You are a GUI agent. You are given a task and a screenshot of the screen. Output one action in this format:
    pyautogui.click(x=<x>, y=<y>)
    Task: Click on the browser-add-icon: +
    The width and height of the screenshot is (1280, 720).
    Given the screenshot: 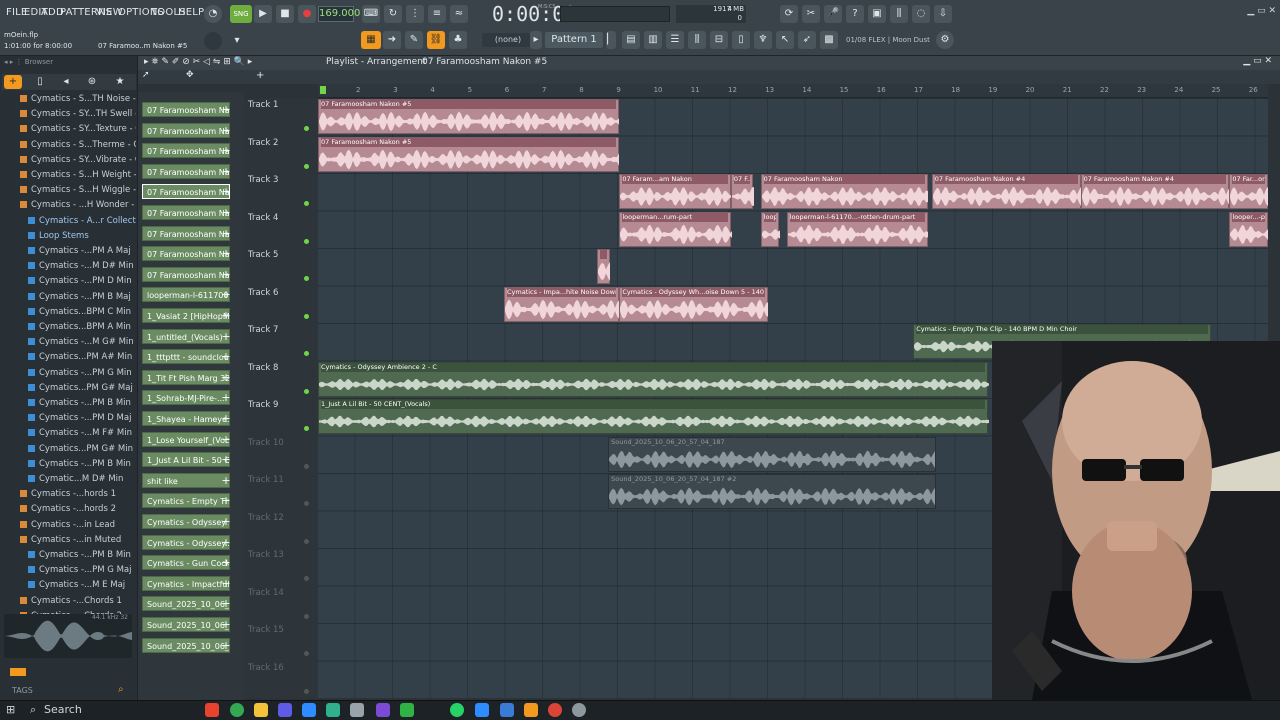 What is the action you would take?
    pyautogui.click(x=13, y=82)
    